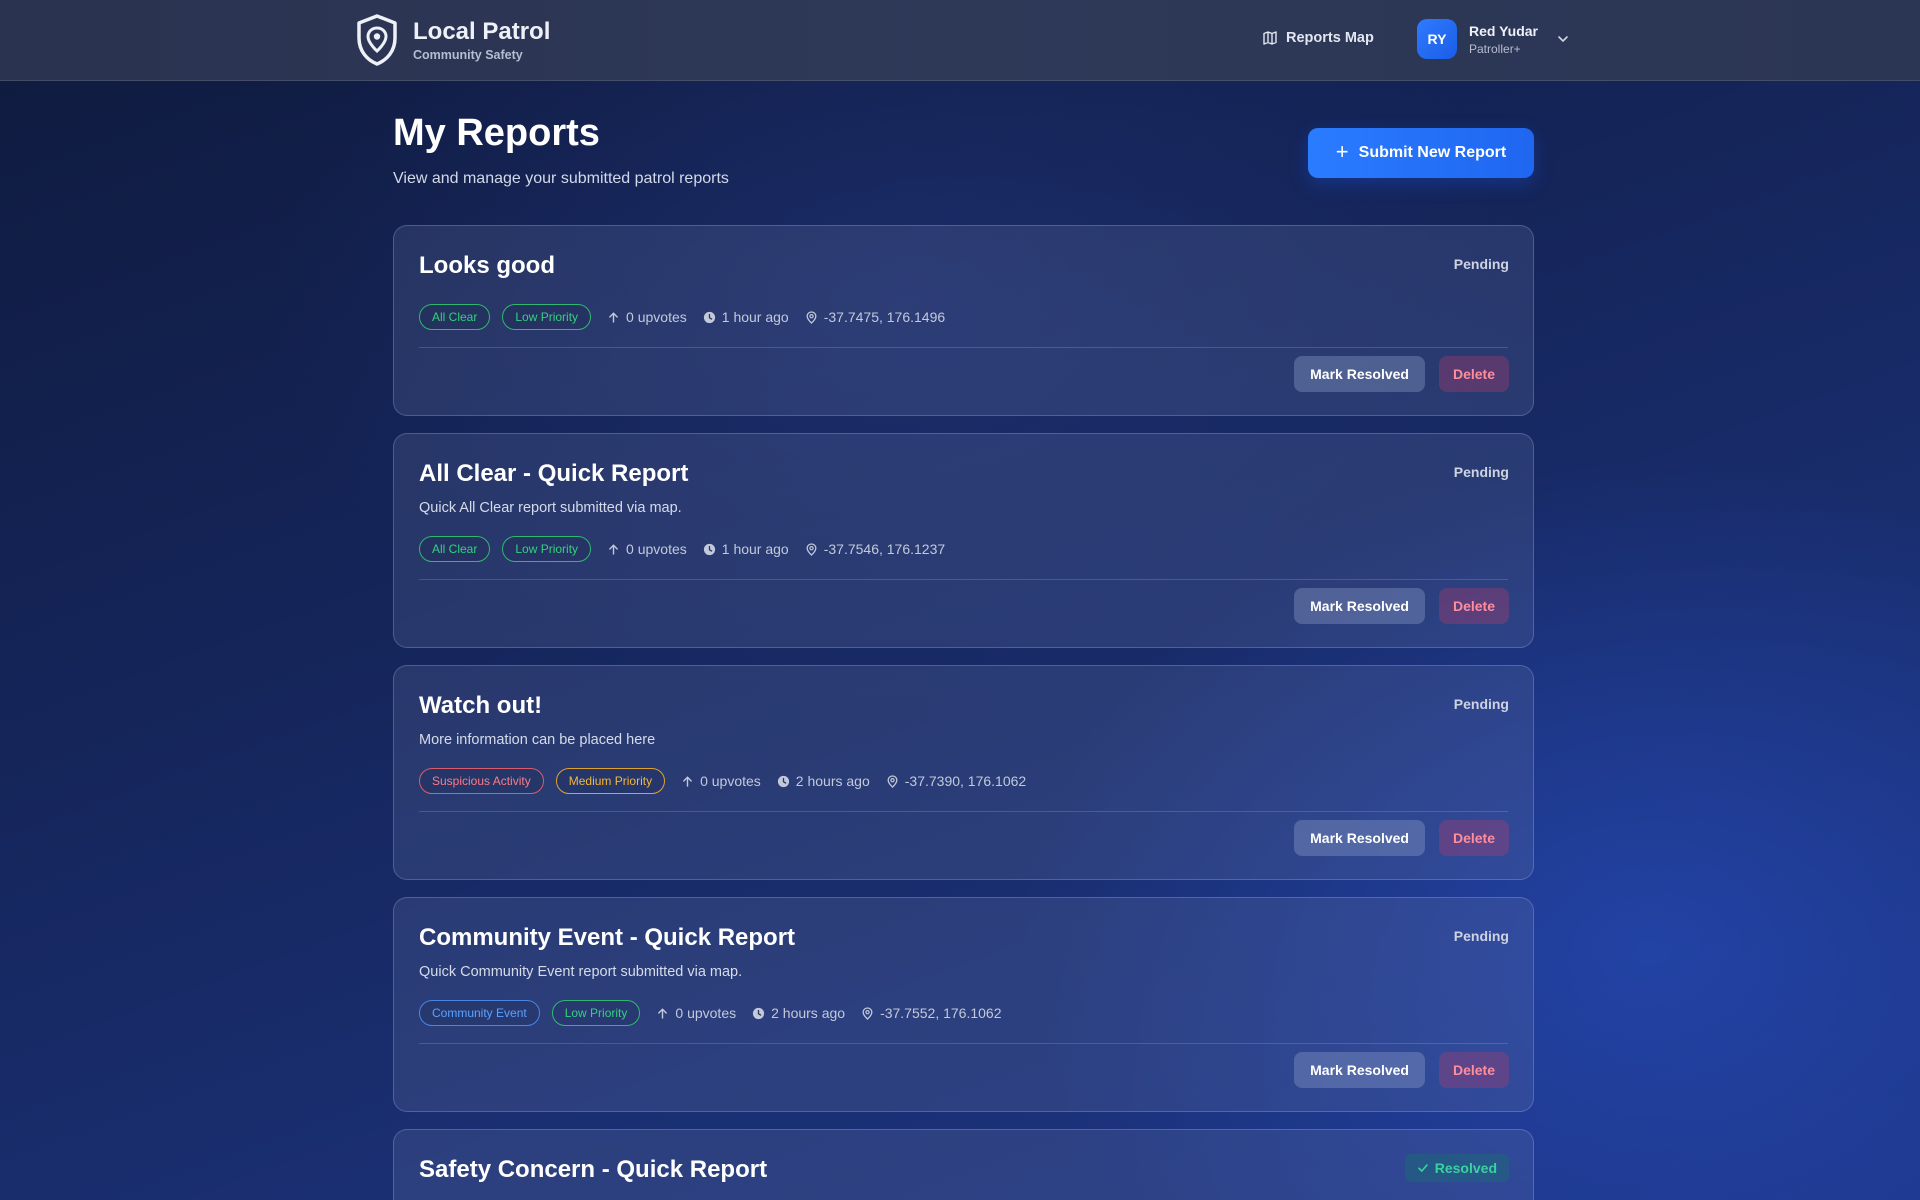  What do you see at coordinates (1437, 39) in the screenshot?
I see `avatar: RY` at bounding box center [1437, 39].